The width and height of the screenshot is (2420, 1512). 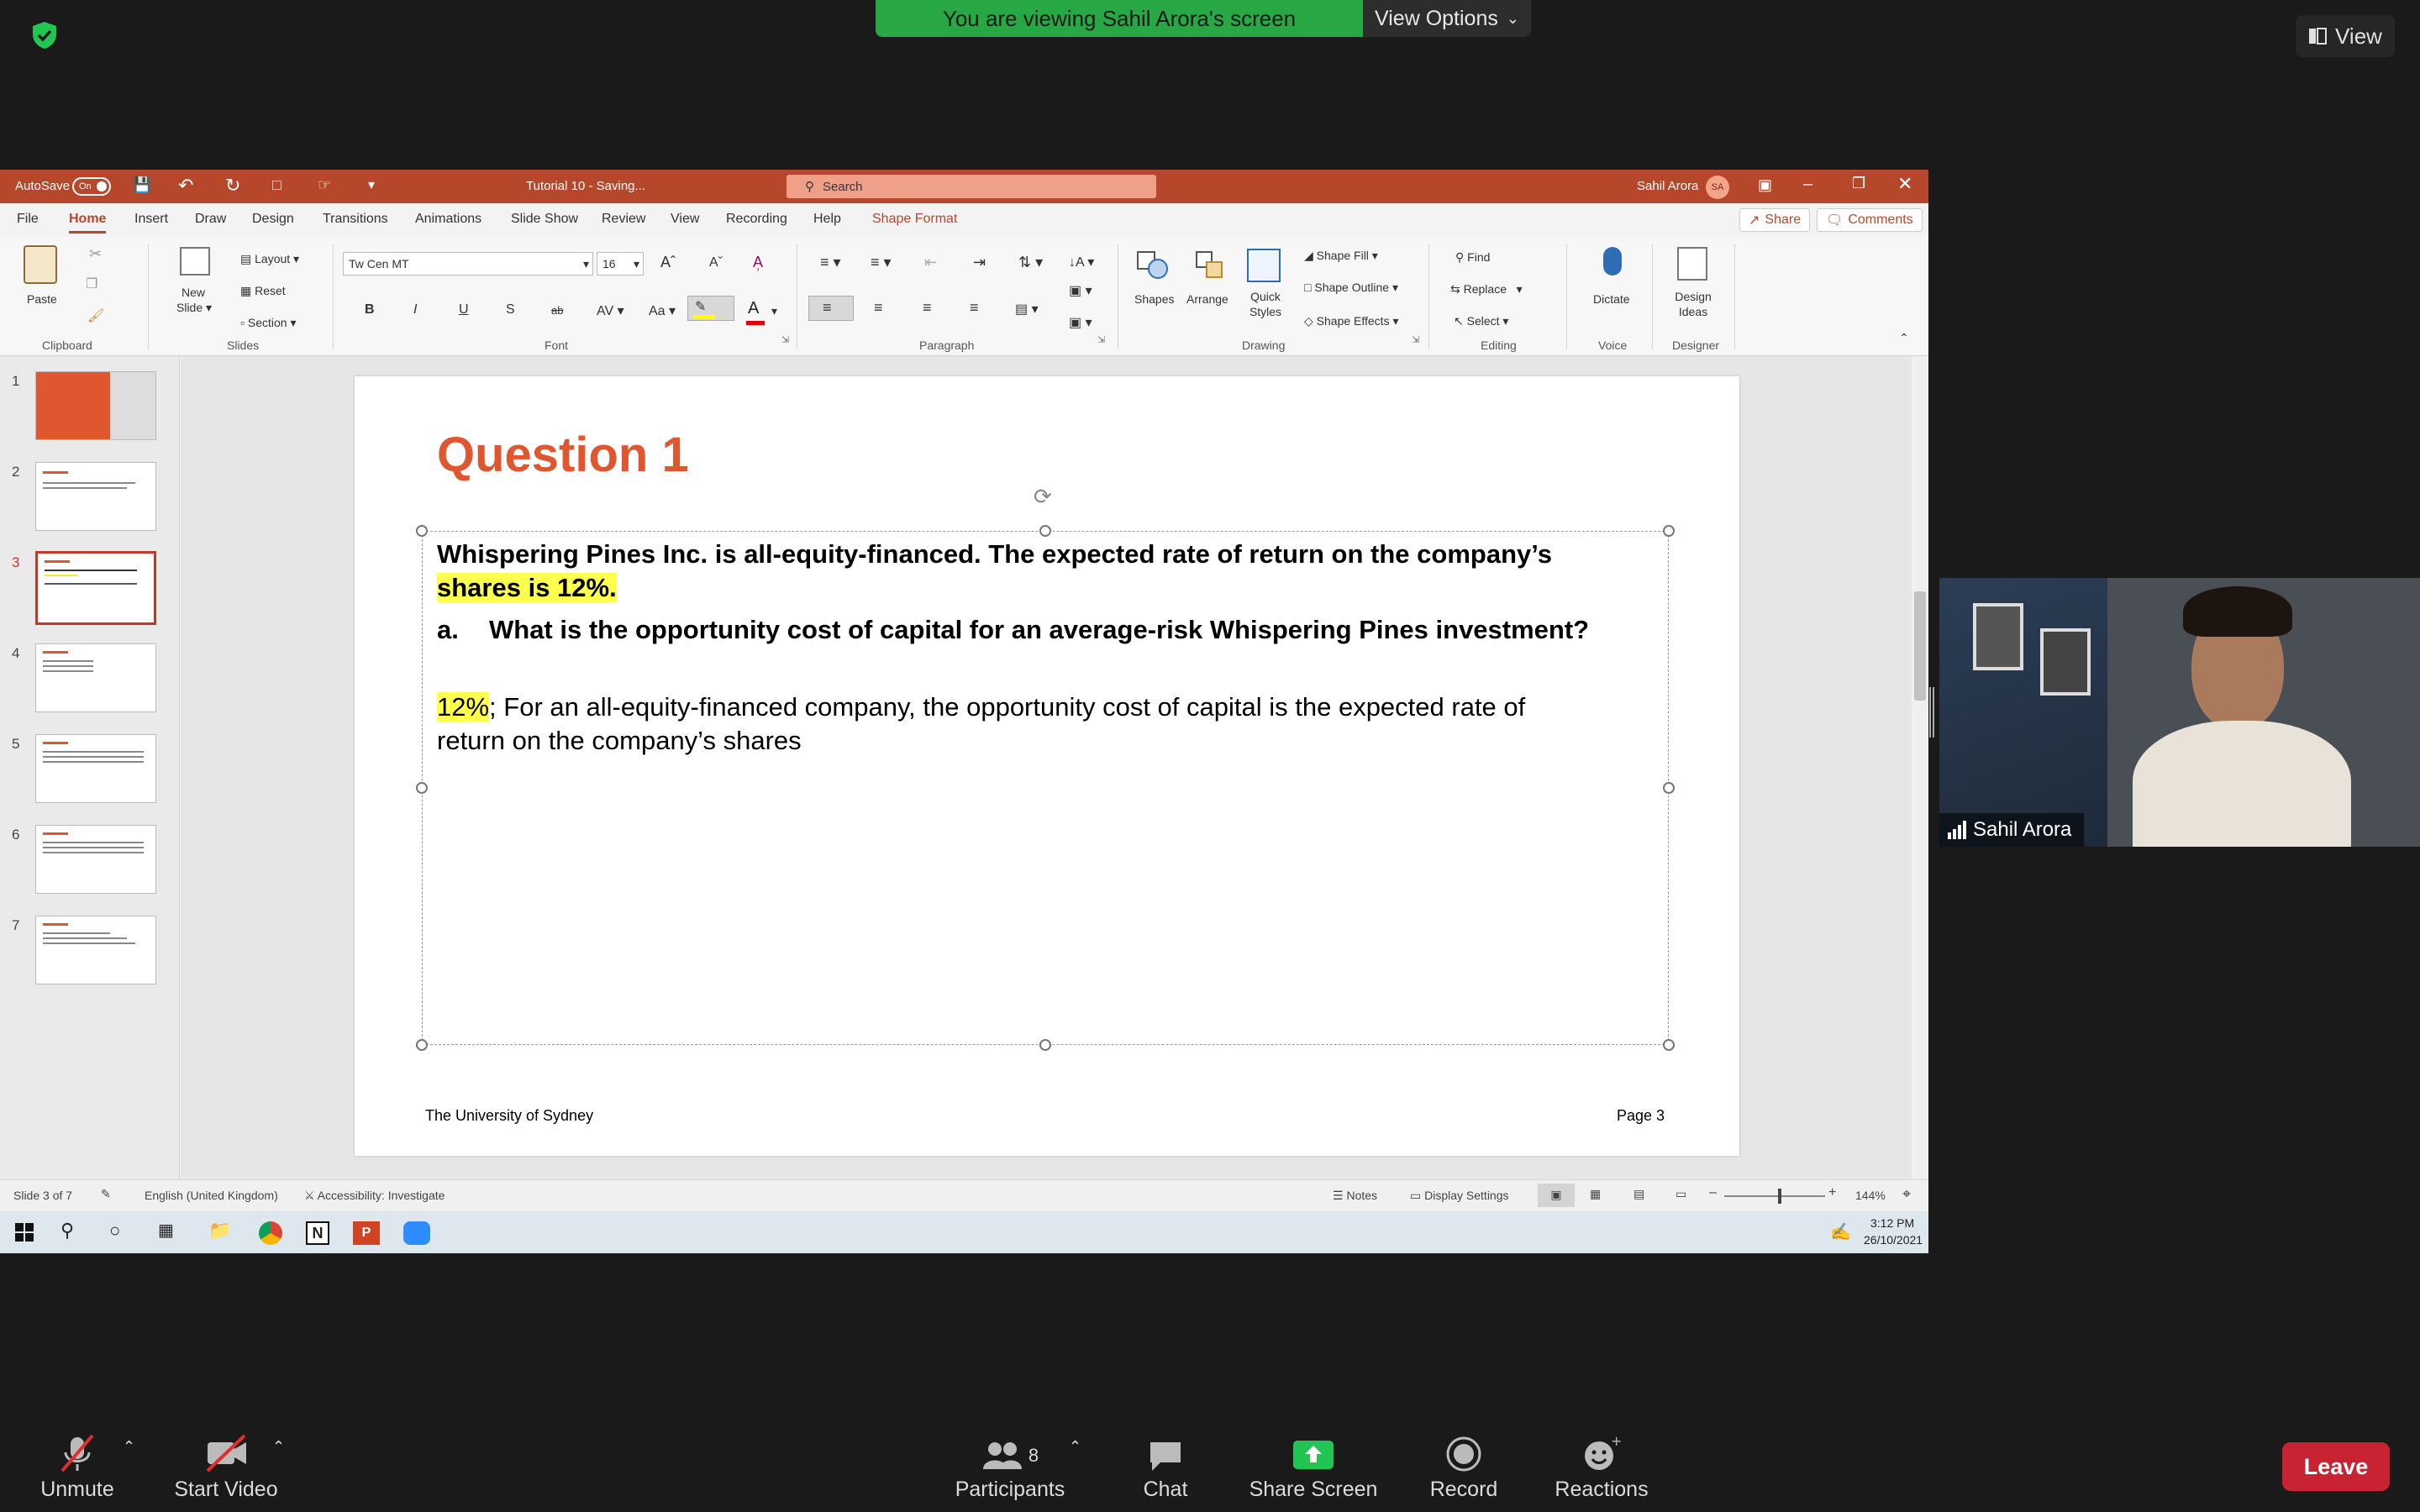 I want to click on arrange-label: Arrange, so click(x=1207, y=299).